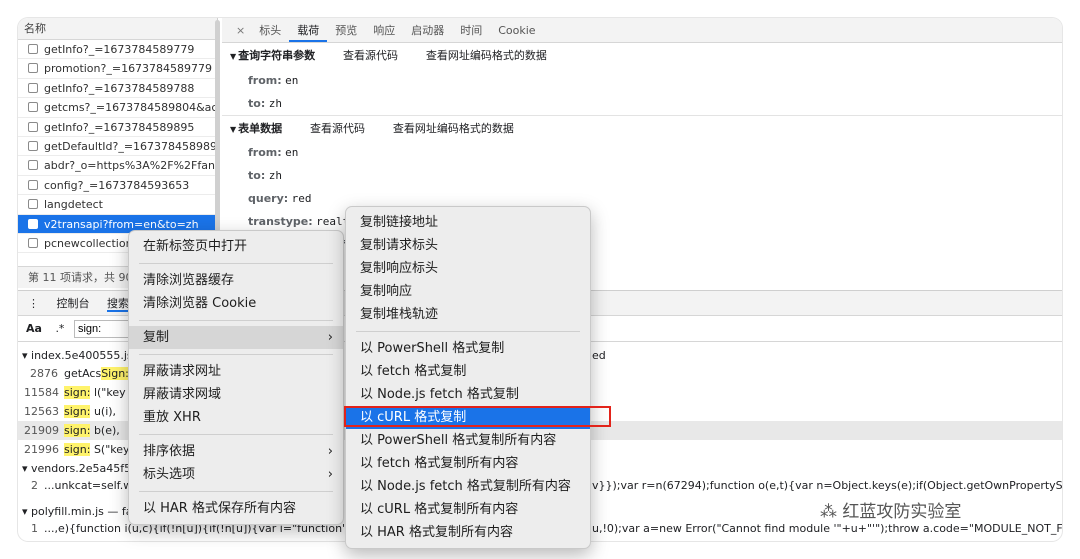  I want to click on menu-item: 清除浏览器缓存, so click(236, 280).